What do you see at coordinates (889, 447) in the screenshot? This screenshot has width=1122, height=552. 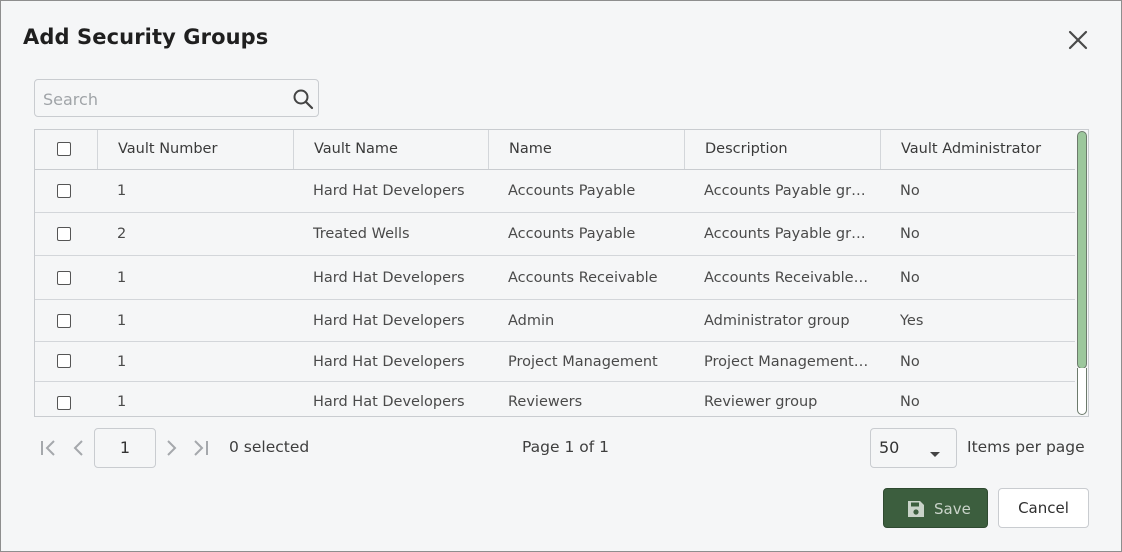 I see `items-per-page-value: 50` at bounding box center [889, 447].